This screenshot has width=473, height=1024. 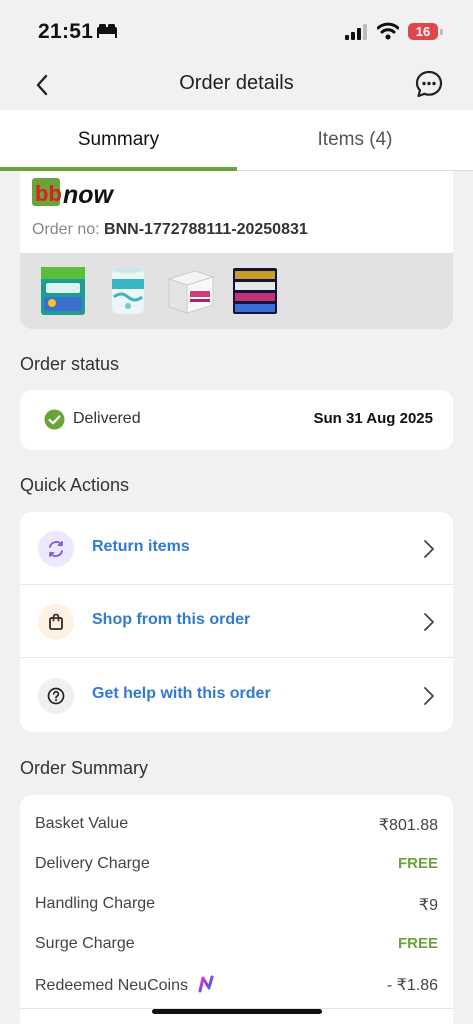 What do you see at coordinates (236, 827) in the screenshot?
I see `summary-row: Basket Value ₹801.88` at bounding box center [236, 827].